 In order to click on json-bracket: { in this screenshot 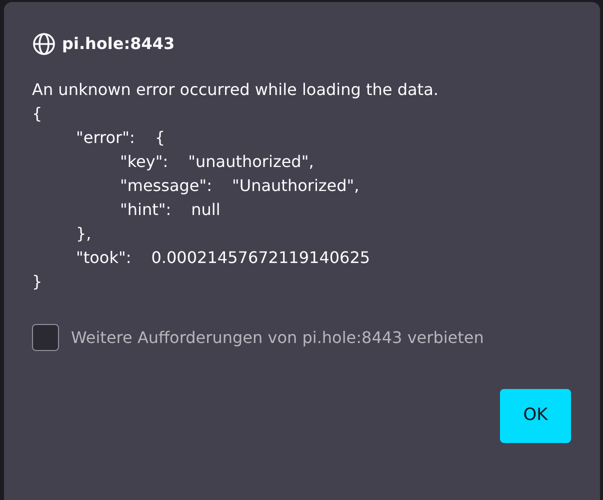, I will do `click(37, 114)`.